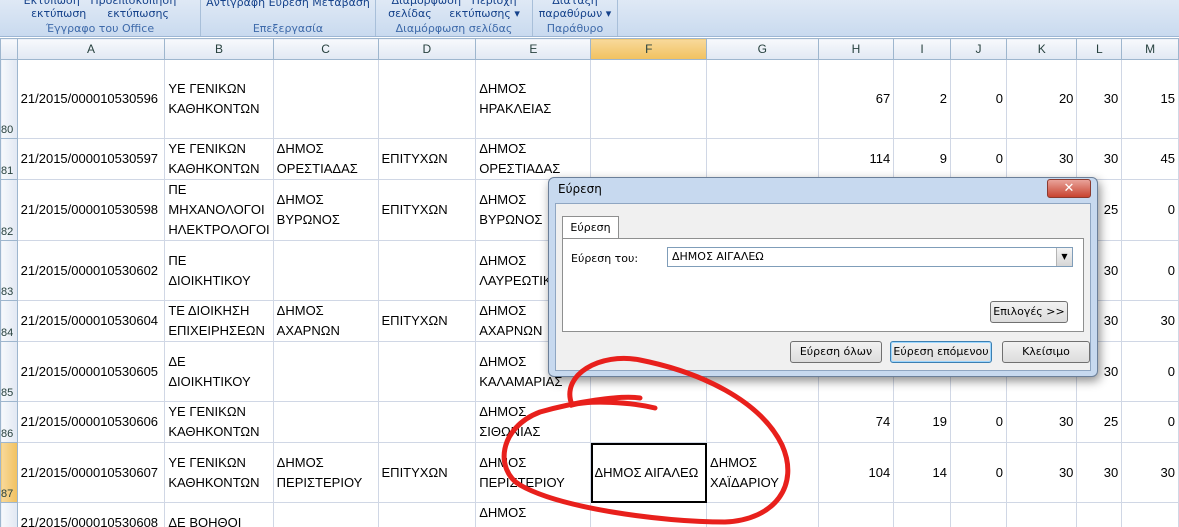  I want to click on cell-i: 9, so click(922, 159).